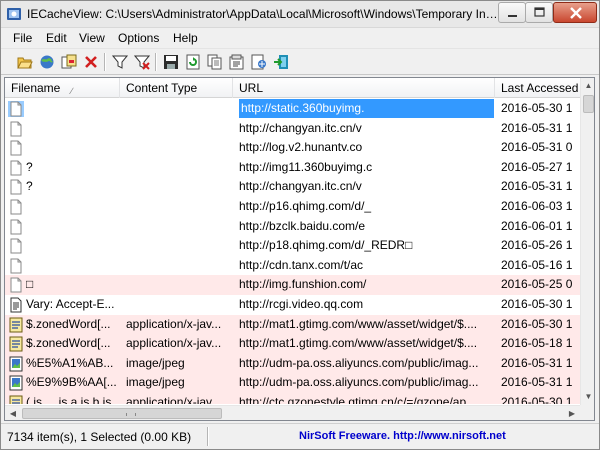 This screenshot has width=600, height=450. I want to click on maximize-button, so click(539, 12).